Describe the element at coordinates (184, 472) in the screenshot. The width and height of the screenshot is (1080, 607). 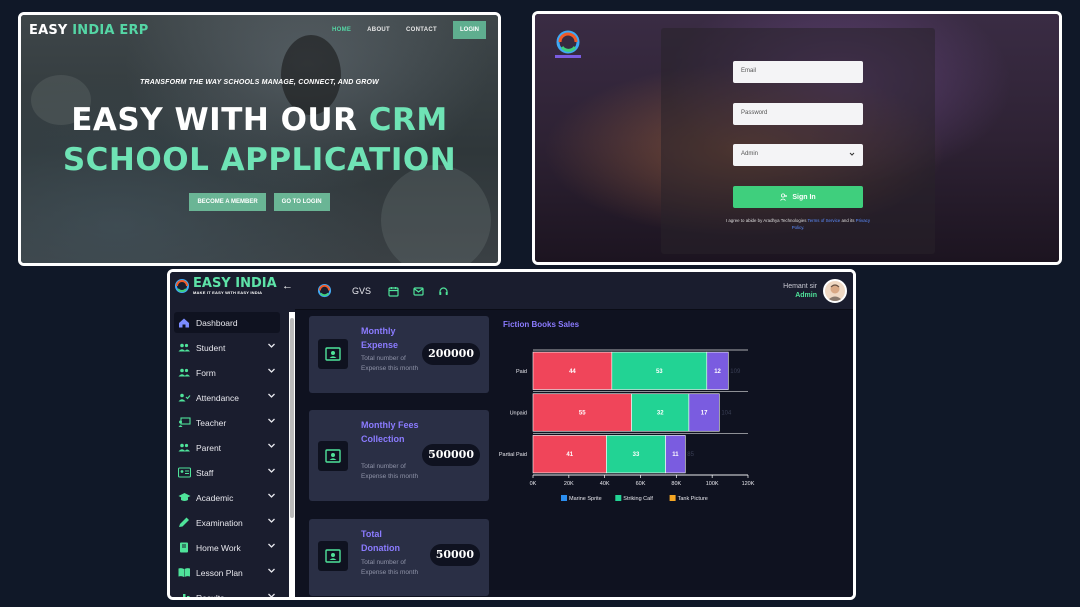
I see `id-card-icon` at that location.